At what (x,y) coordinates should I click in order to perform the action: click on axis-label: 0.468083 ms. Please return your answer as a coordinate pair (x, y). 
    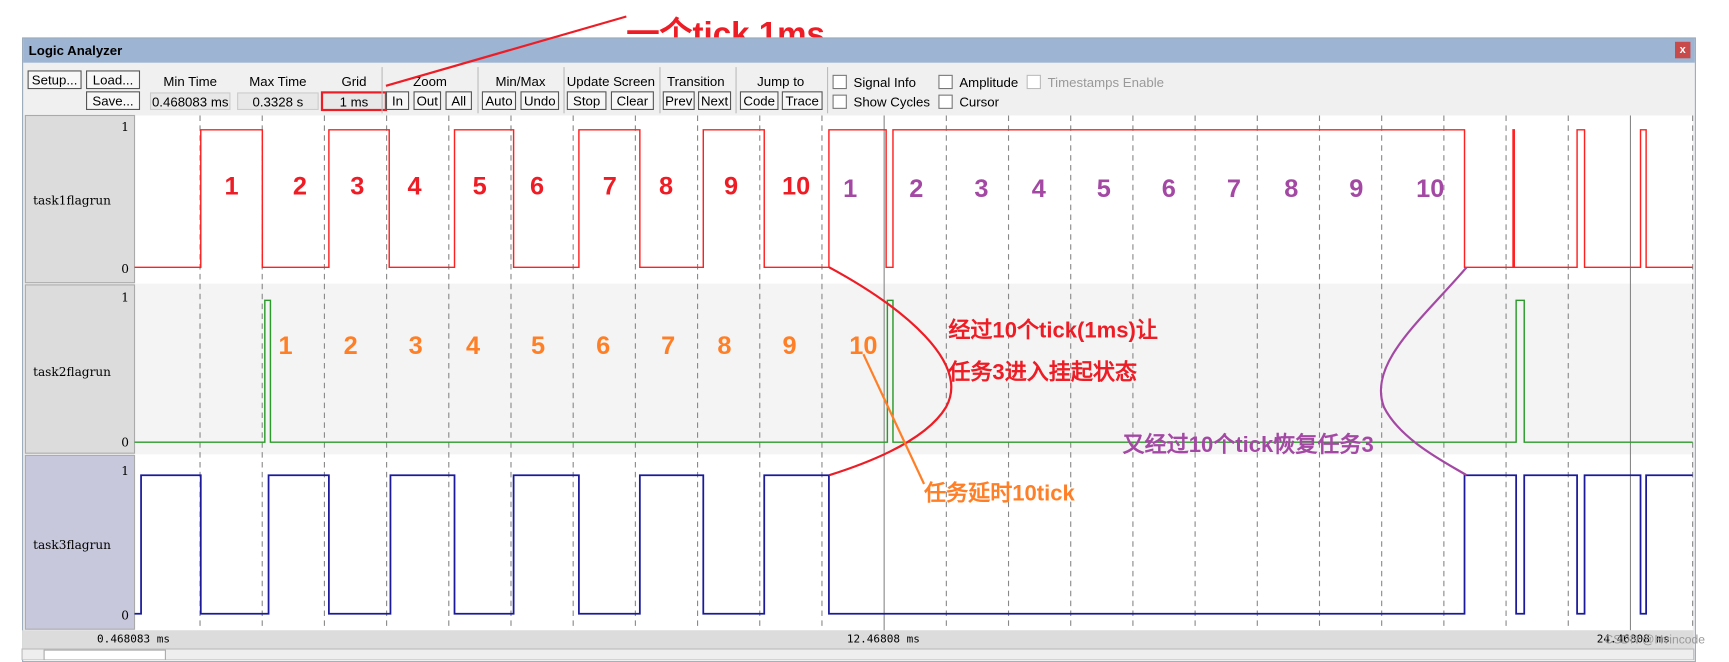
    Looking at the image, I should click on (134, 639).